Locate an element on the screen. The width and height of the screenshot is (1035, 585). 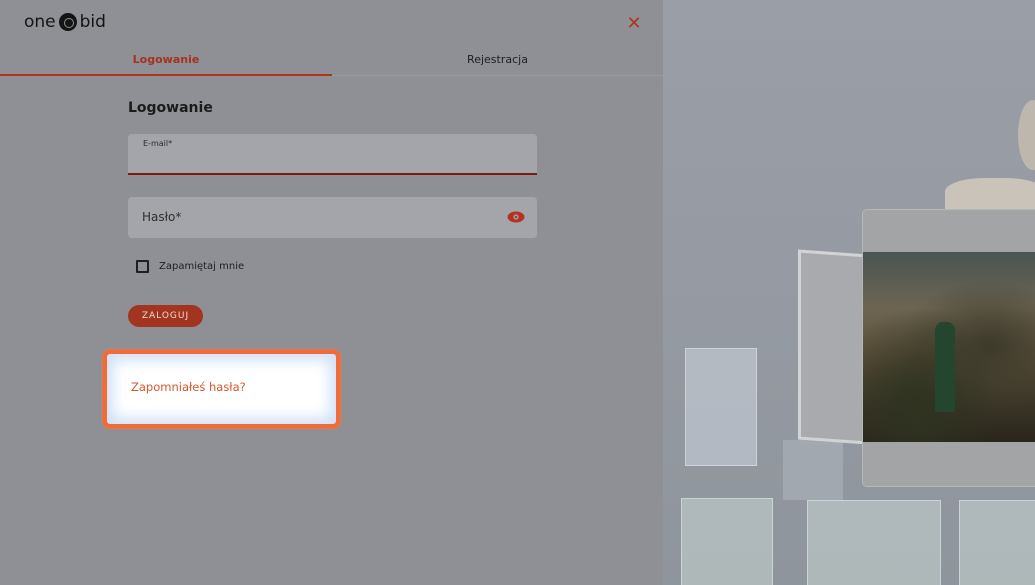
remember-me-label: Zapamiętaj mnie is located at coordinates (202, 266).